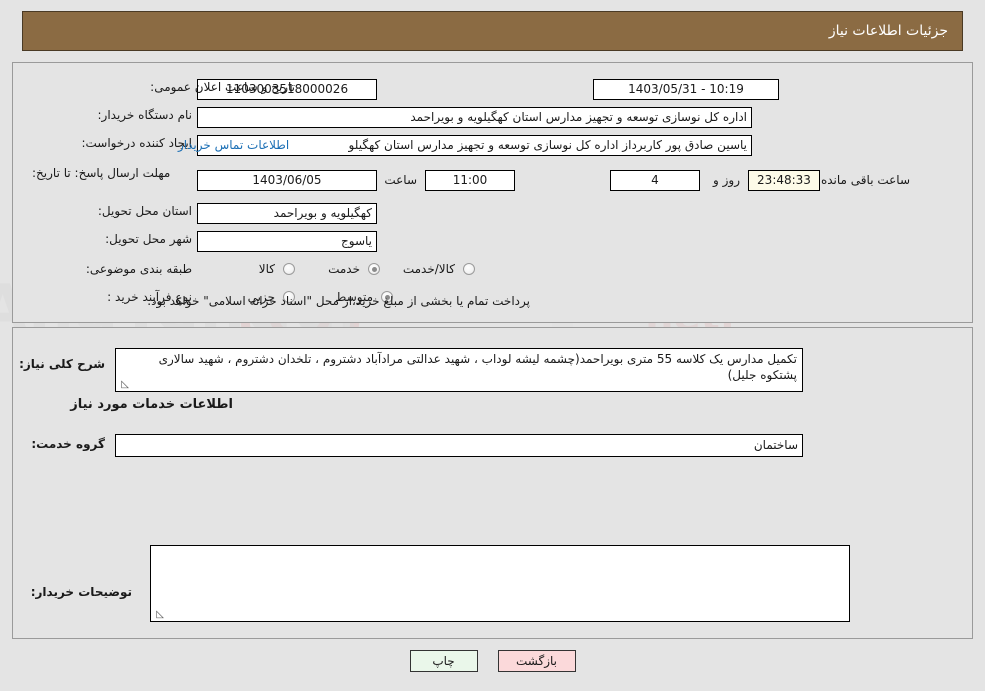 The width and height of the screenshot is (985, 691). Describe the element at coordinates (536, 661) in the screenshot. I see `back-button: بازگشت` at that location.